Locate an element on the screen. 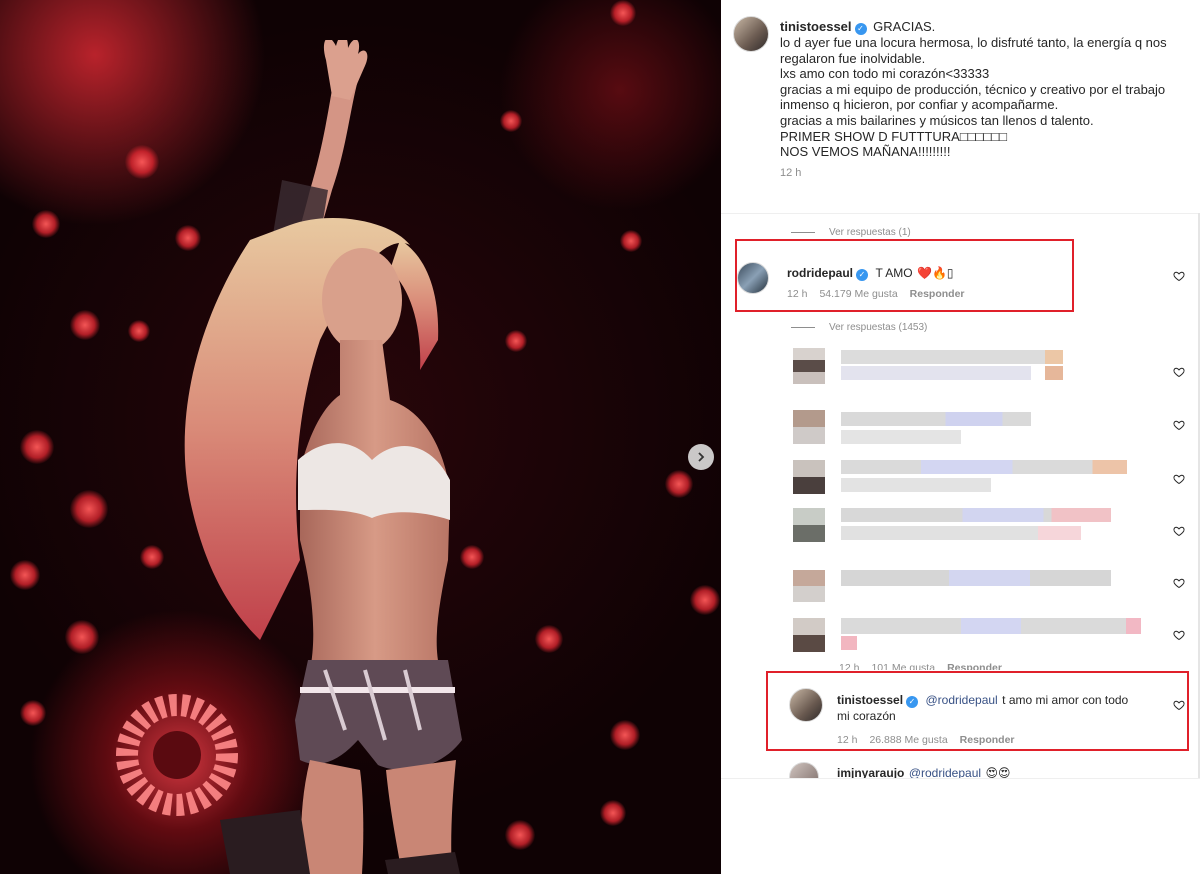 The image size is (1200, 874). chevron-right-icon is located at coordinates (701, 457).